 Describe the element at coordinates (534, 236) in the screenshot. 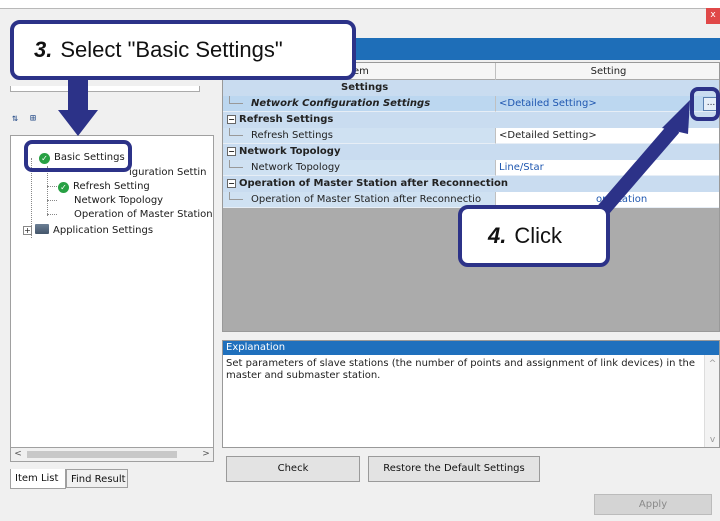

I see `step4-callout: 4. Click` at that location.